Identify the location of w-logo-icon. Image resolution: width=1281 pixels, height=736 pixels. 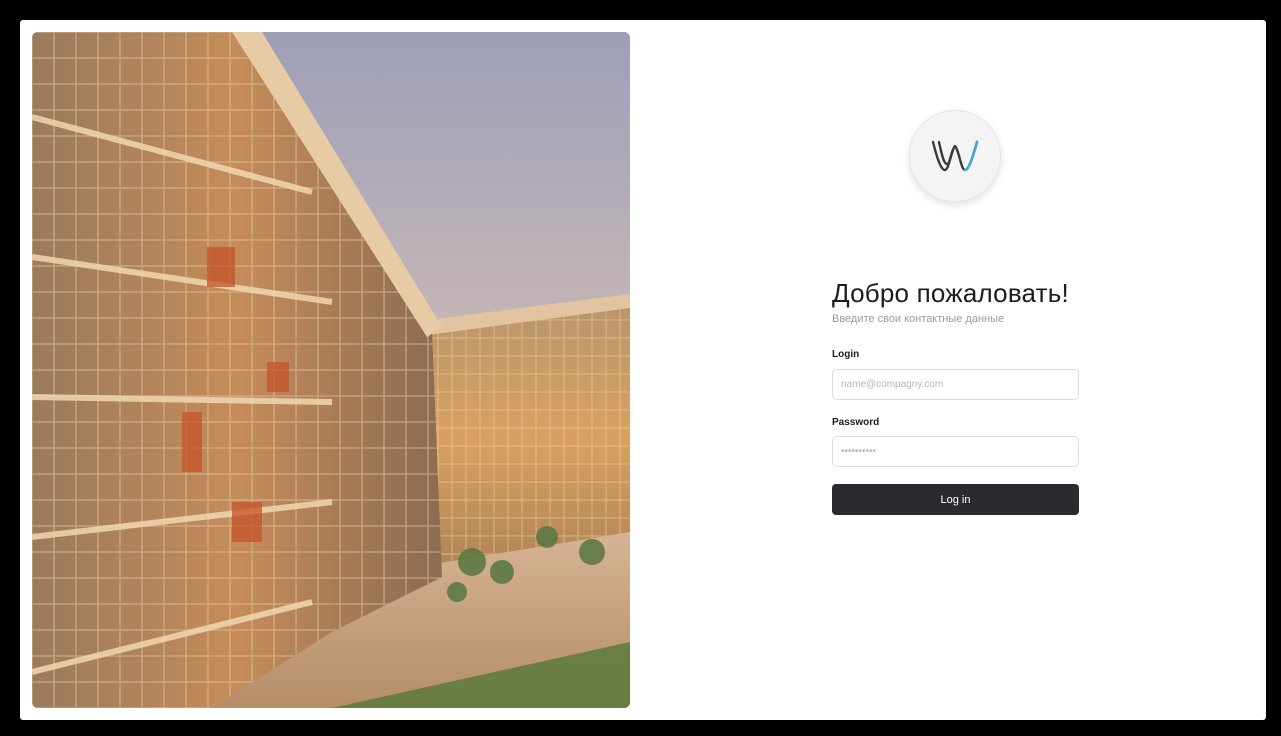
(955, 156).